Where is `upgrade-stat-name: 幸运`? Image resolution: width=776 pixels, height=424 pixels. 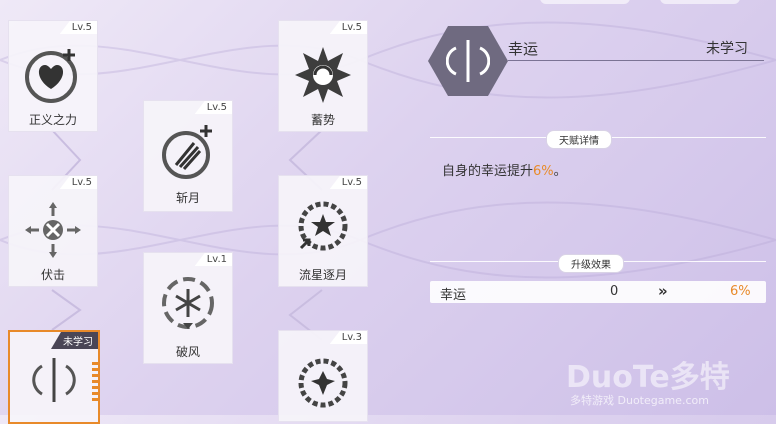 upgrade-stat-name: 幸运 is located at coordinates (453, 295).